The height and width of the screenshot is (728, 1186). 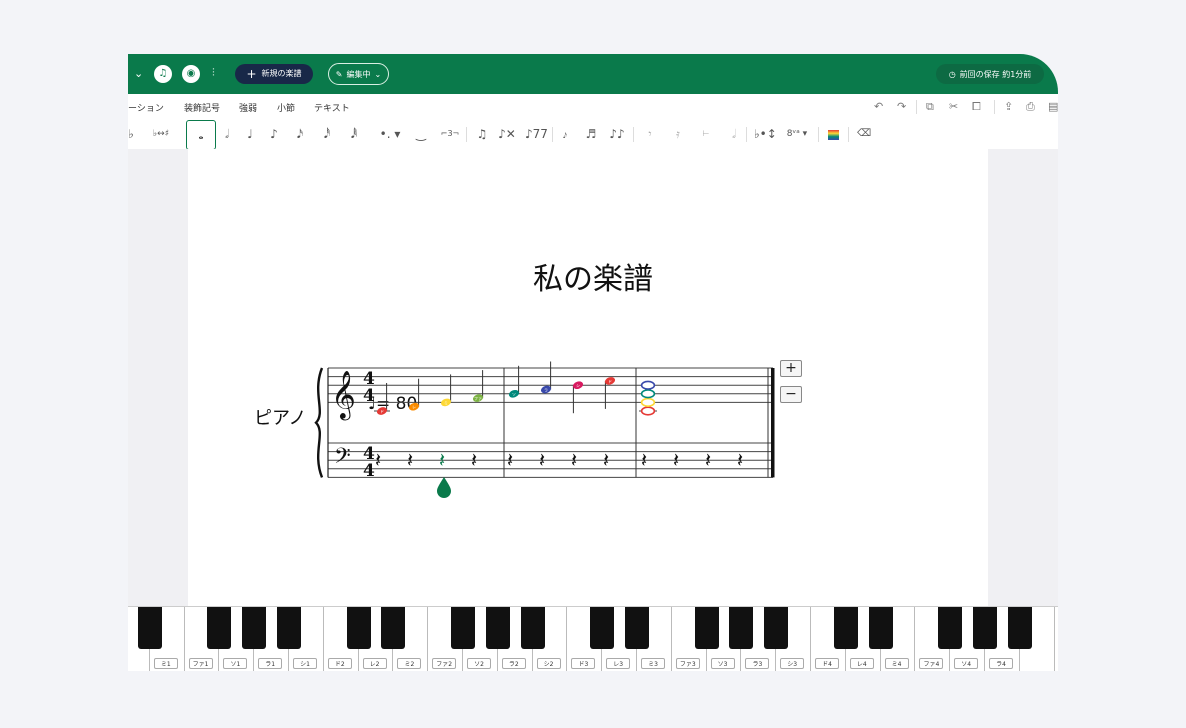 I want to click on piano-key-label: ソ1, so click(x=235, y=663).